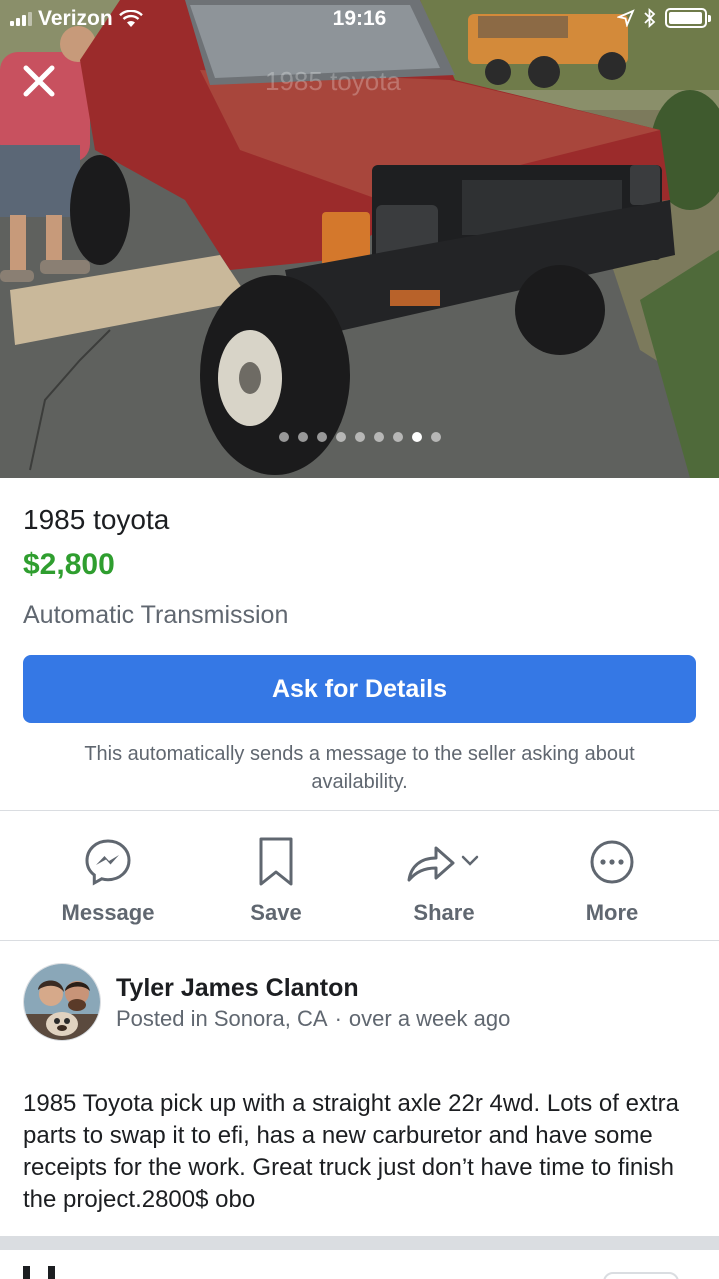  What do you see at coordinates (470, 860) in the screenshot?
I see `chevron-down-icon` at bounding box center [470, 860].